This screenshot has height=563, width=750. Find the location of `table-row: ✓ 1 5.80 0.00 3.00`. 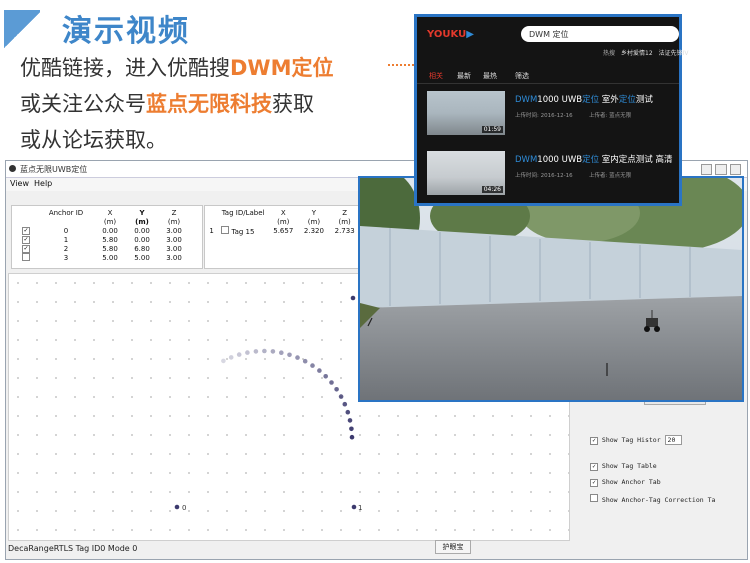

table-row: ✓ 1 5.80 0.00 3.00 is located at coordinates (102, 239).